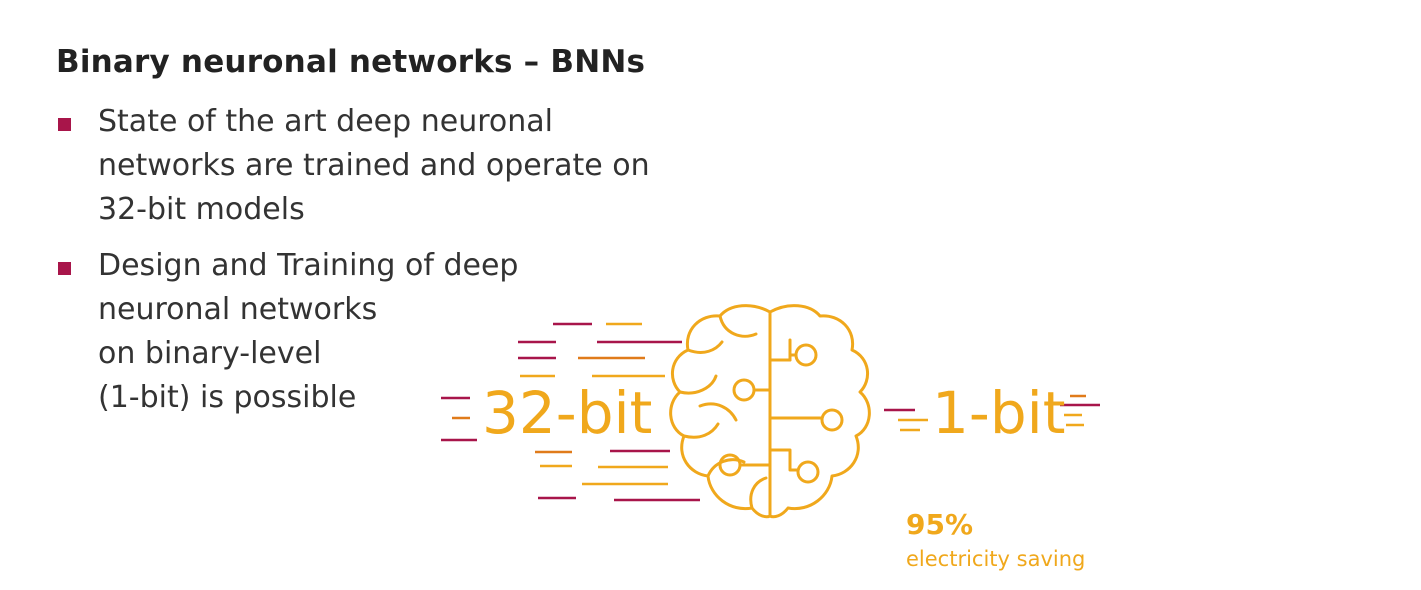  What do you see at coordinates (995, 559) in the screenshot?
I see `stat-caption: electricity saving` at bounding box center [995, 559].